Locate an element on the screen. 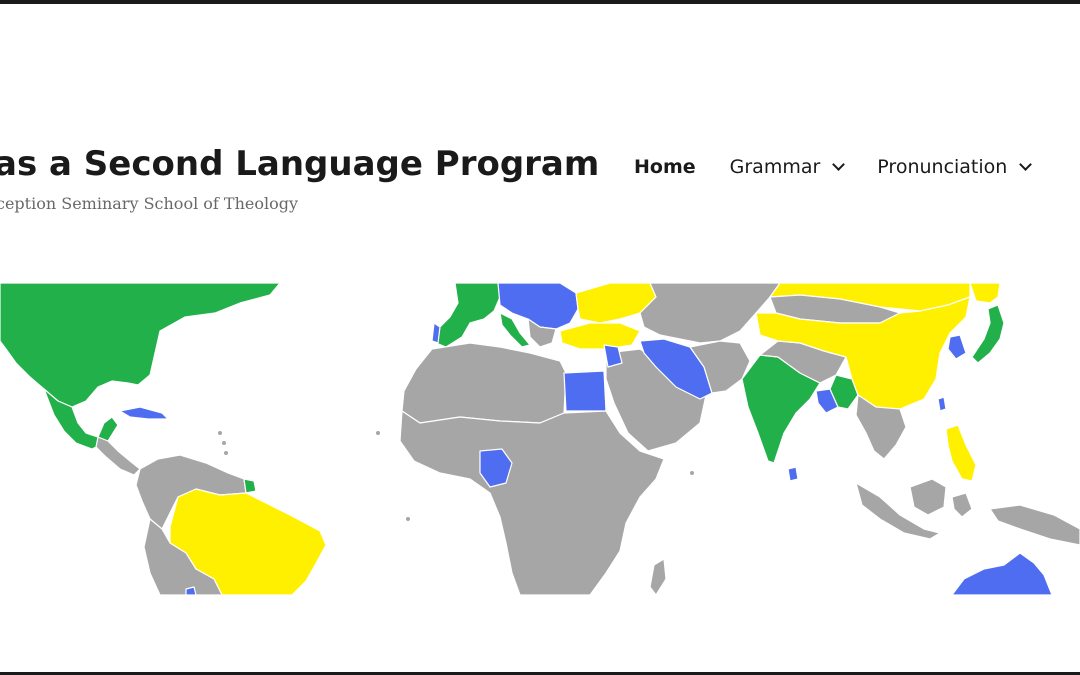 The width and height of the screenshot is (1080, 675). window-top-border is located at coordinates (540, 2).